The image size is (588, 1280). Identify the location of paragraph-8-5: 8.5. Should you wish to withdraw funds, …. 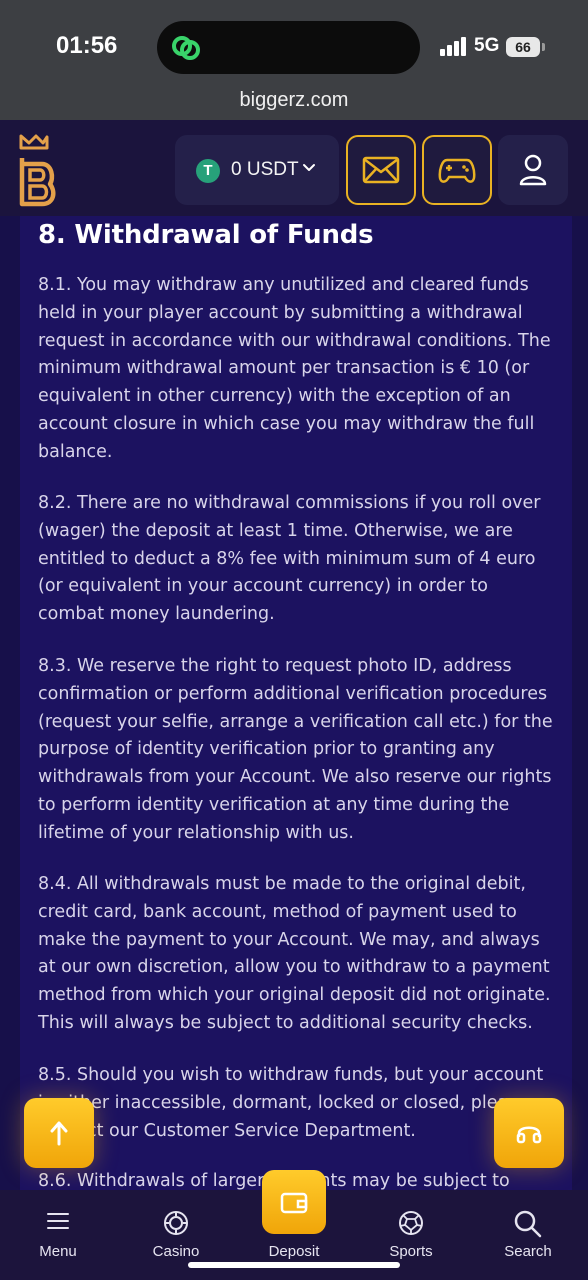
(291, 1103).